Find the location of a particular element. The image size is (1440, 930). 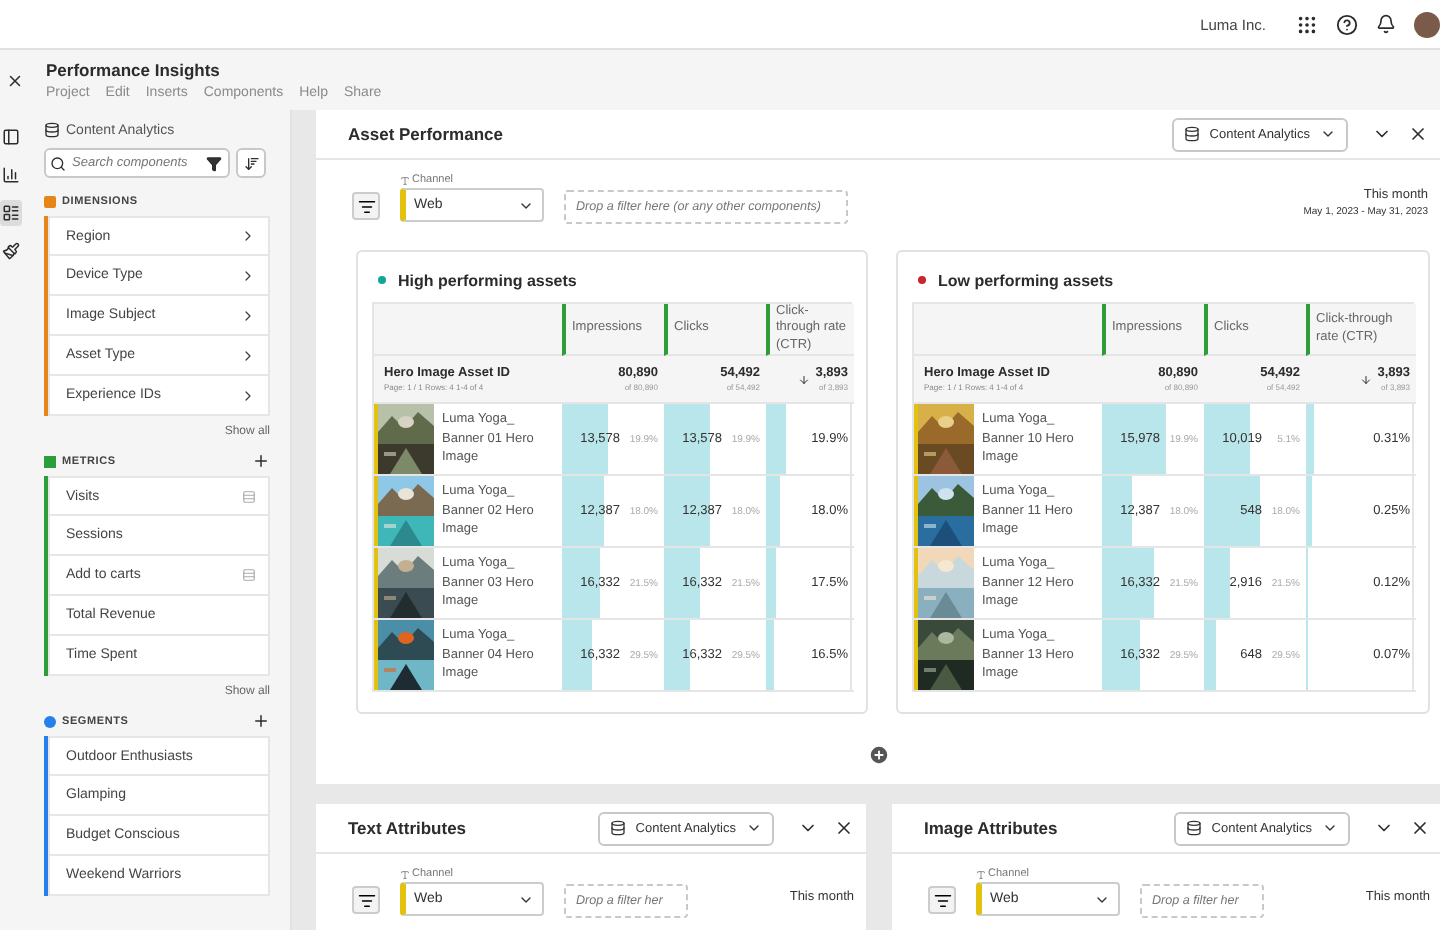

sort-button is located at coordinates (251, 163).